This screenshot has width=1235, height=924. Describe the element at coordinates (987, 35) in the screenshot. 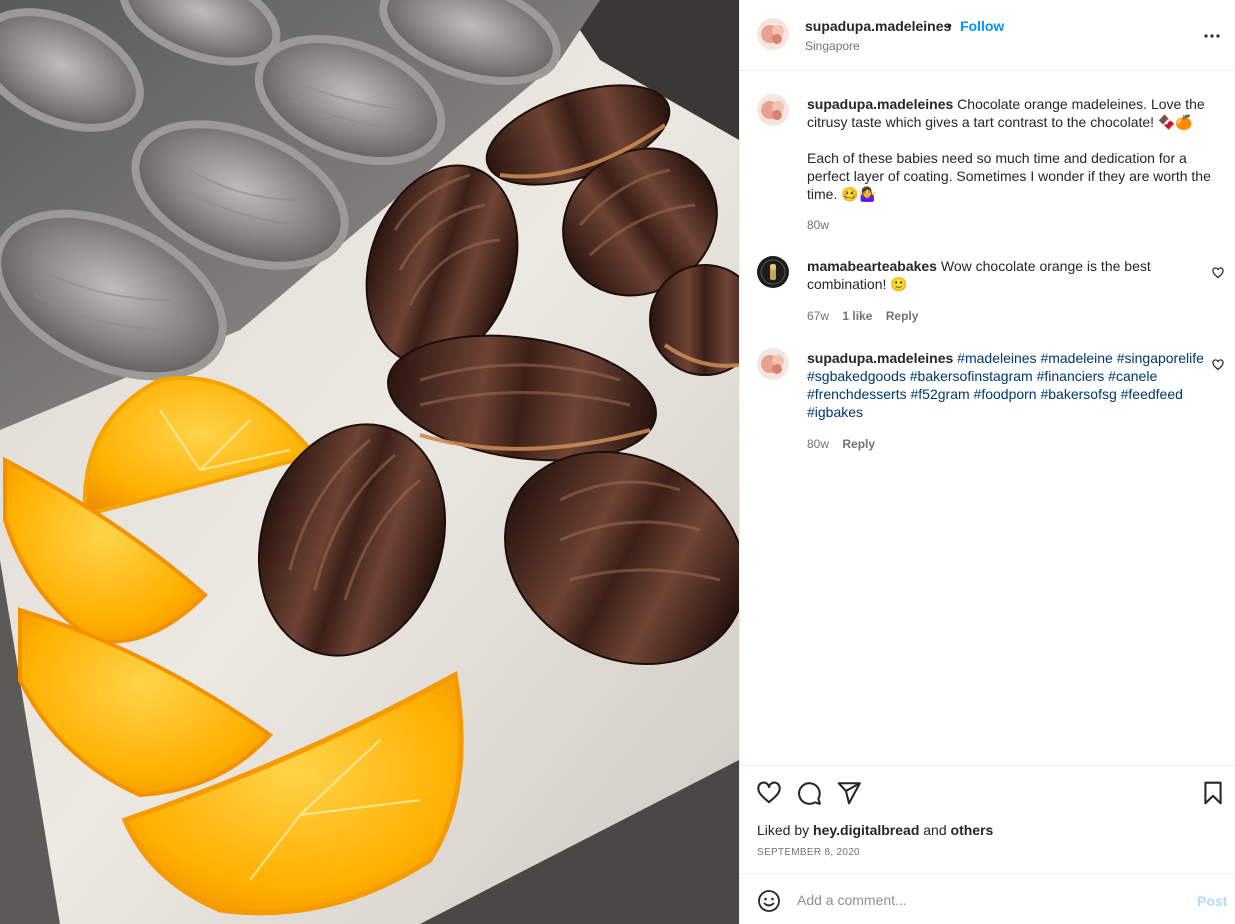

I see `post-header: supadupa.madeleines • Follow Singapore` at that location.